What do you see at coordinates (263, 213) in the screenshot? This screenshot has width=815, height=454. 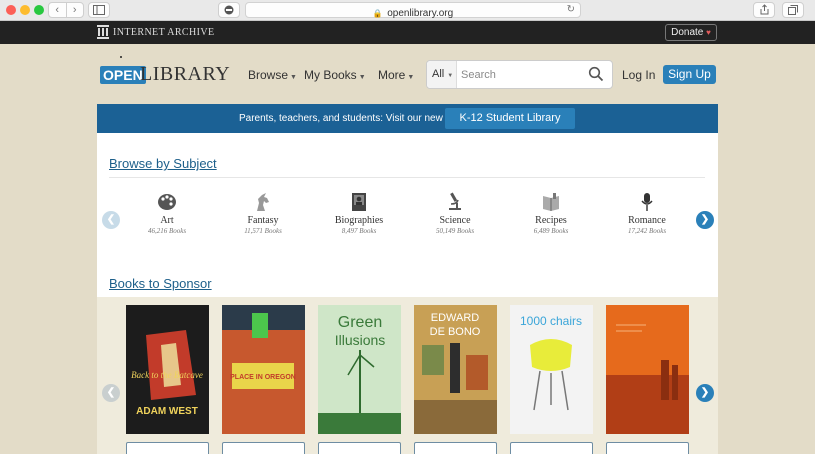 I see `subject-fantasy: Fantasy 11,571 Books` at bounding box center [263, 213].